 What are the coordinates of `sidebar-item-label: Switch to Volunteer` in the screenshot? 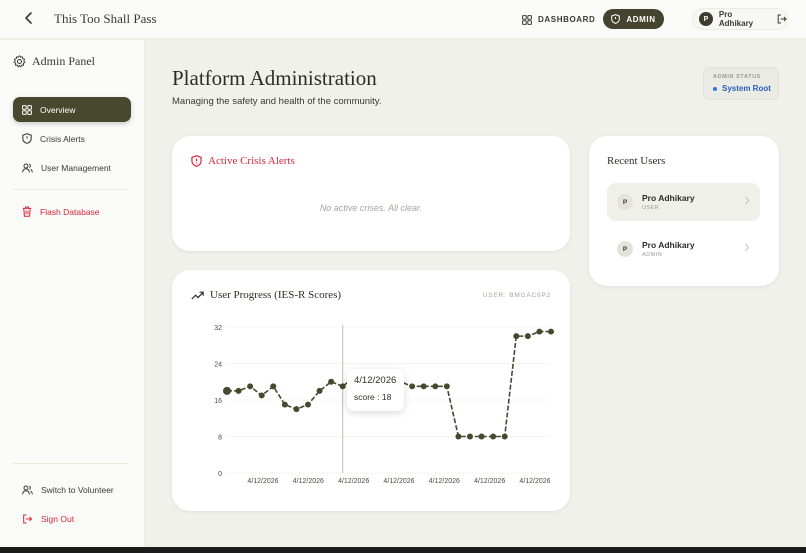 It's located at (77, 489).